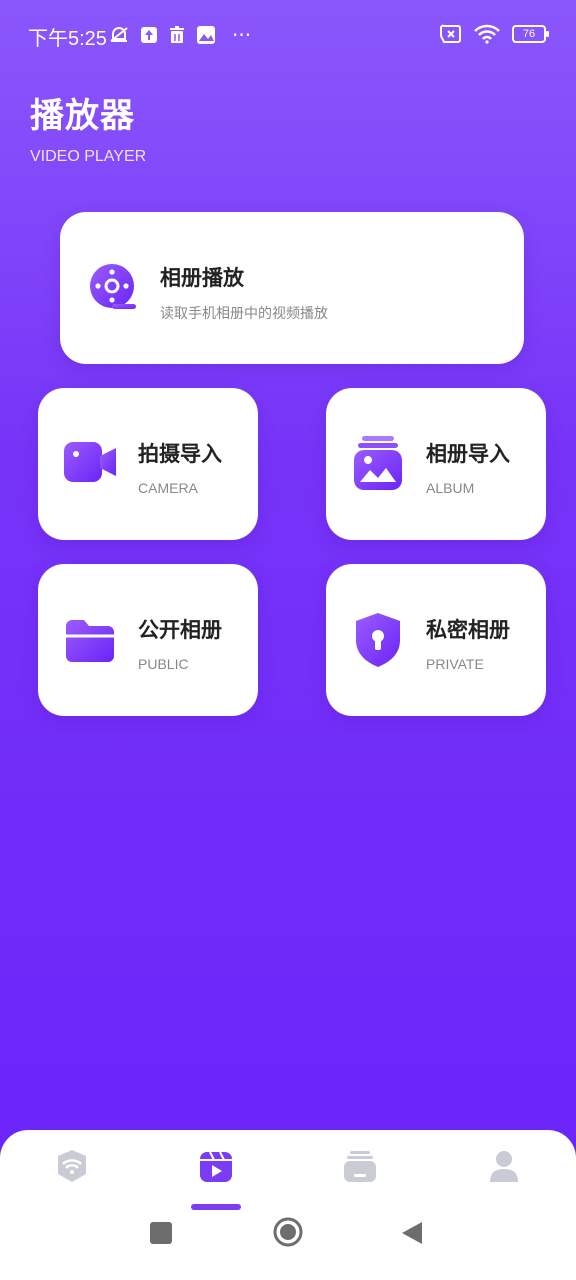 Image resolution: width=576 pixels, height=1280 pixels. Describe the element at coordinates (450, 33) in the screenshot. I see `no-sim-icon` at that location.